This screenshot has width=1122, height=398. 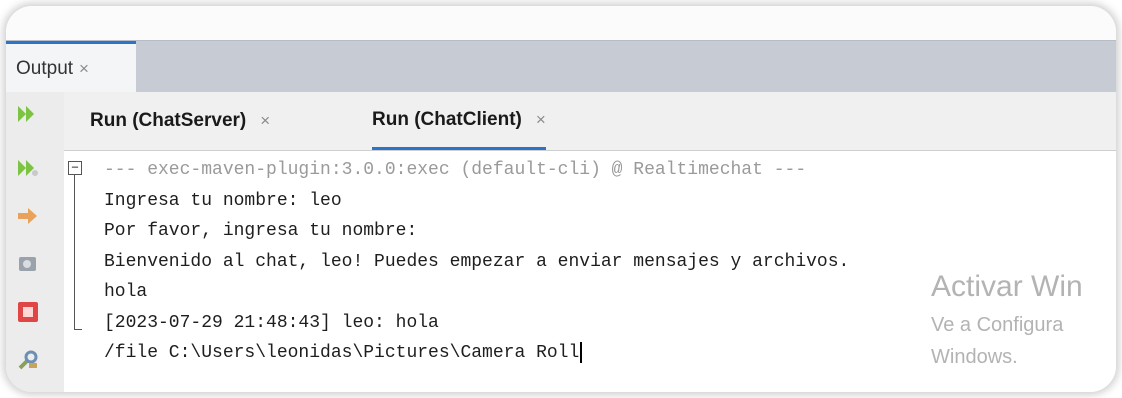 I want to click on settings-icon, so click(x=28, y=264).